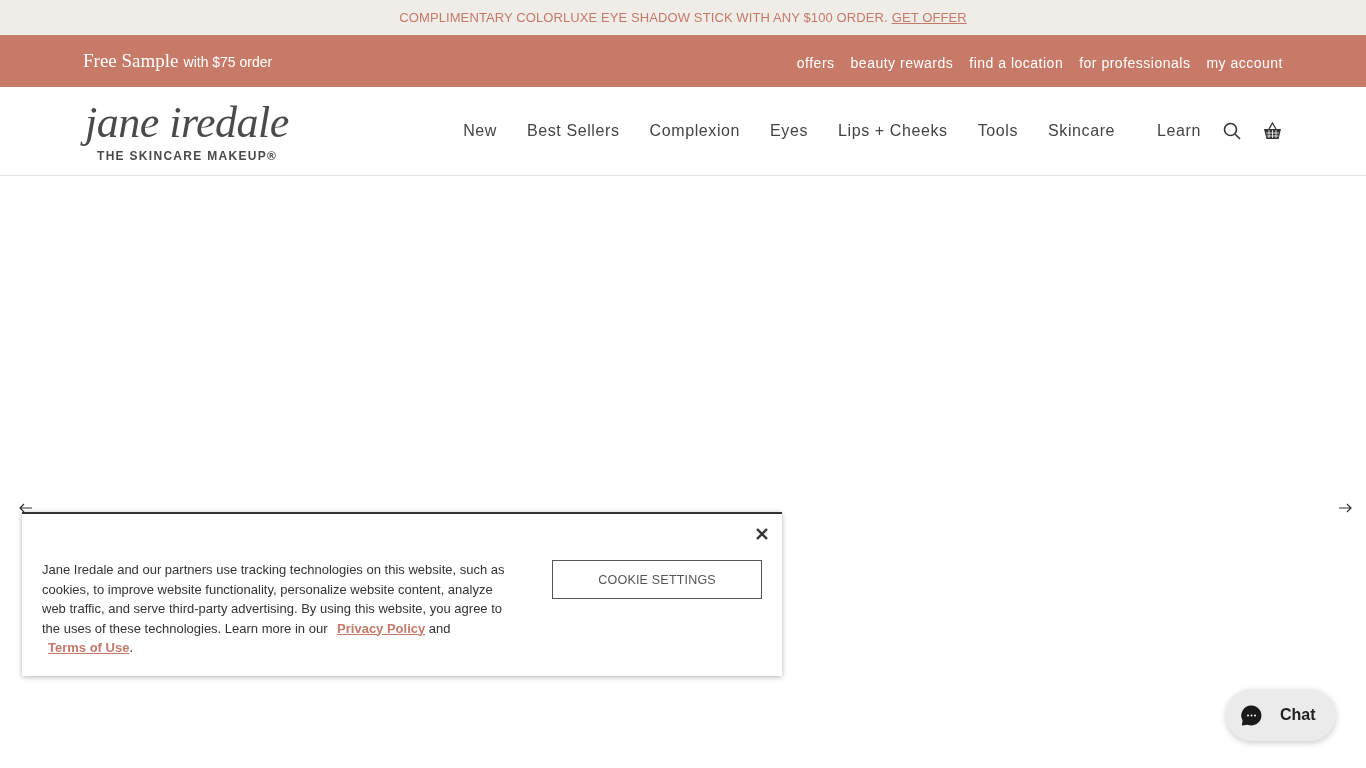 This screenshot has width=1366, height=768. I want to click on free-sample-note: with $75 order, so click(228, 62).